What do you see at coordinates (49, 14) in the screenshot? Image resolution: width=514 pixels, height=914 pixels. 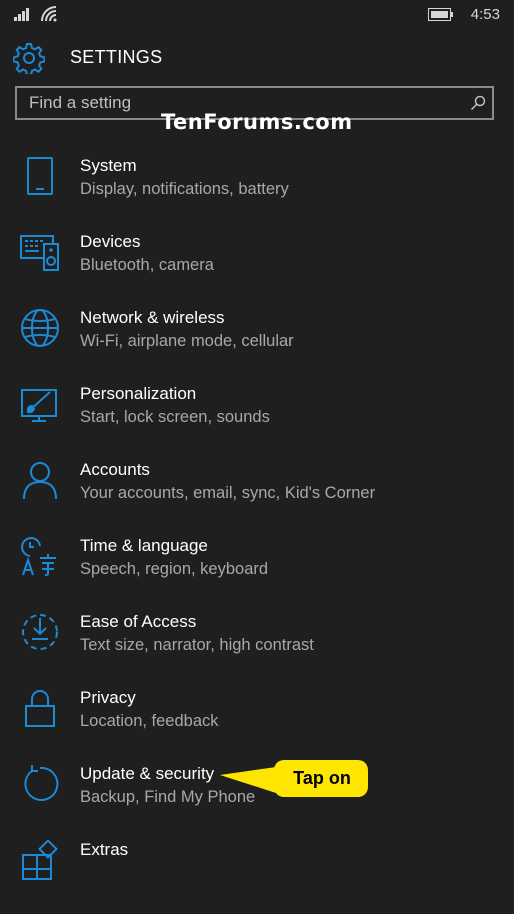 I see `wifi-icon` at bounding box center [49, 14].